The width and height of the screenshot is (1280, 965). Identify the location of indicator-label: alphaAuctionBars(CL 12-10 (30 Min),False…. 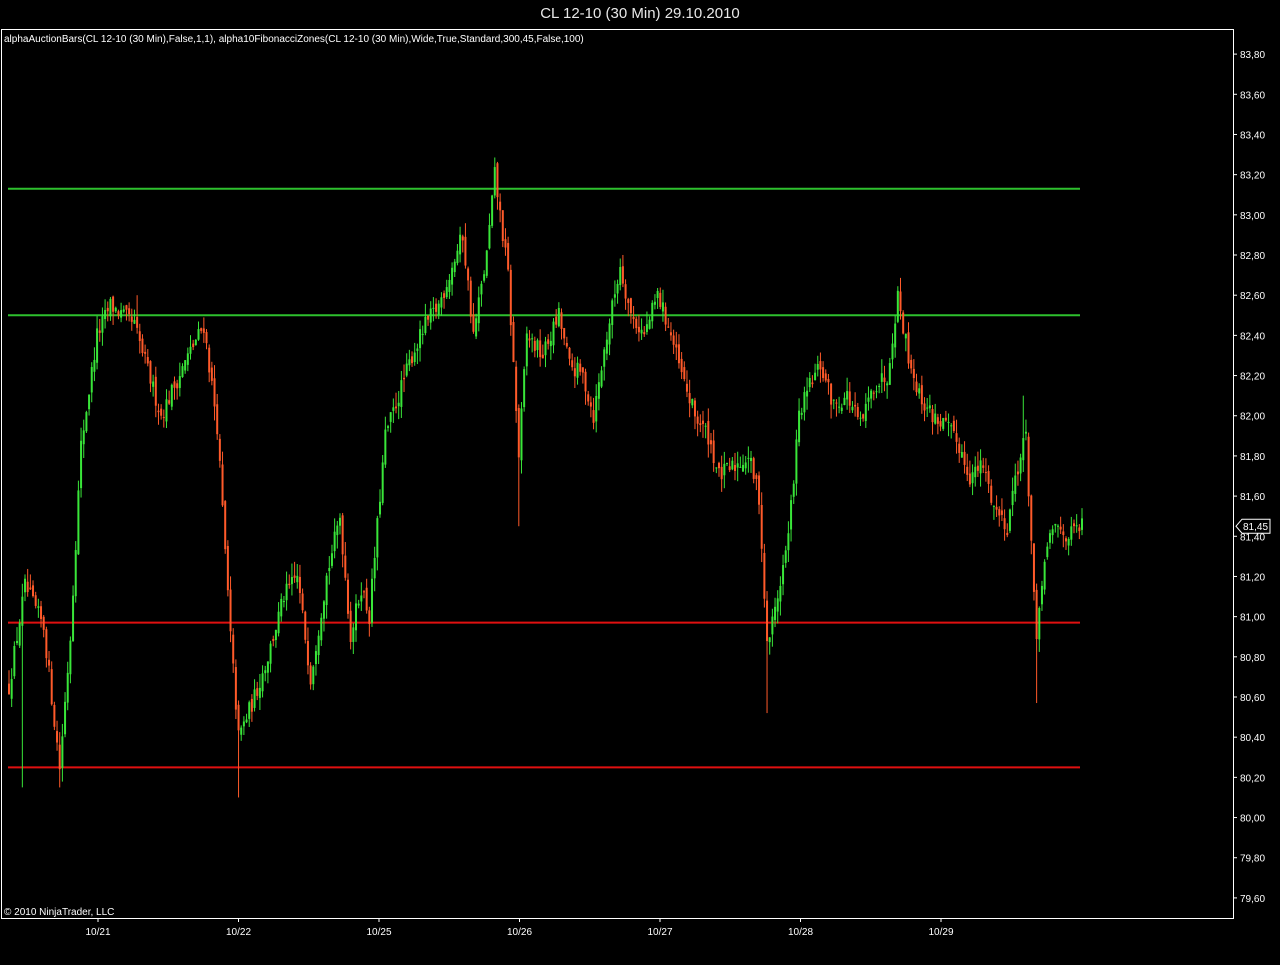
(294, 39).